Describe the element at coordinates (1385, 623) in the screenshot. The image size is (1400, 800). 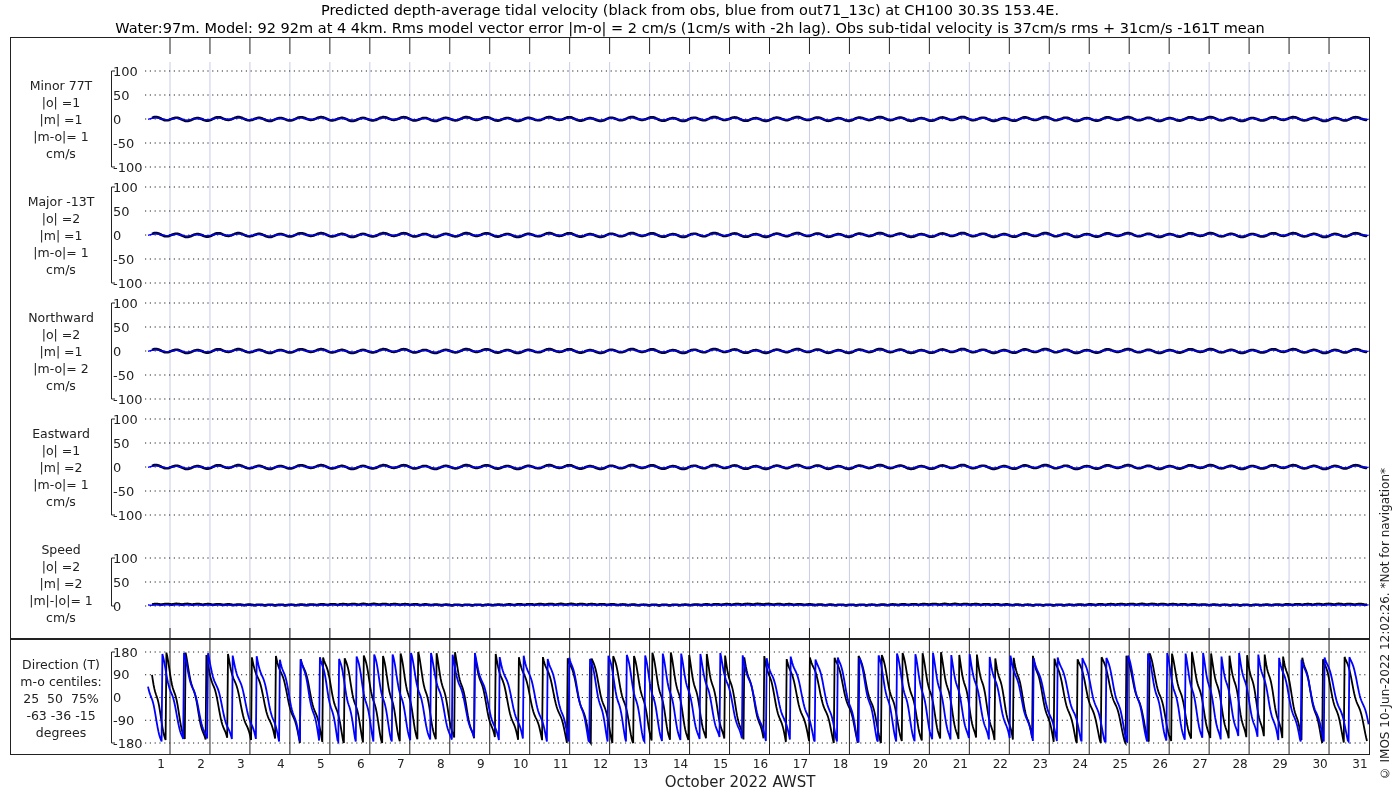
I see `copyright-note: © IMOS 10-Jun-2022 12:02:26. *Not for navigation*` at that location.